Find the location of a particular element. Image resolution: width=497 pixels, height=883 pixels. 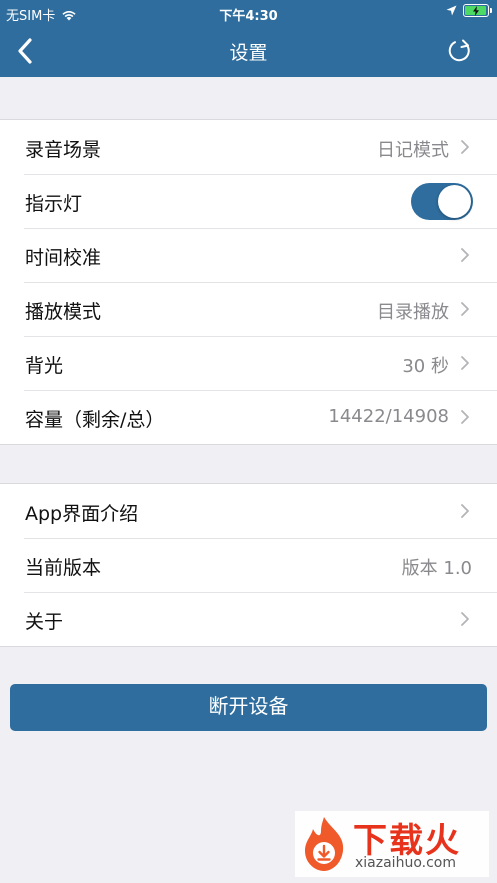

setting-value: 日记模式 is located at coordinates (413, 150).